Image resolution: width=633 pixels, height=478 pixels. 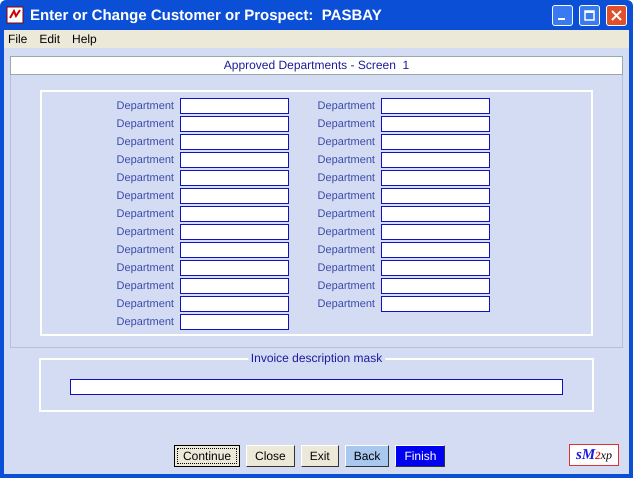 I want to click on app-icon, so click(x=15, y=15).